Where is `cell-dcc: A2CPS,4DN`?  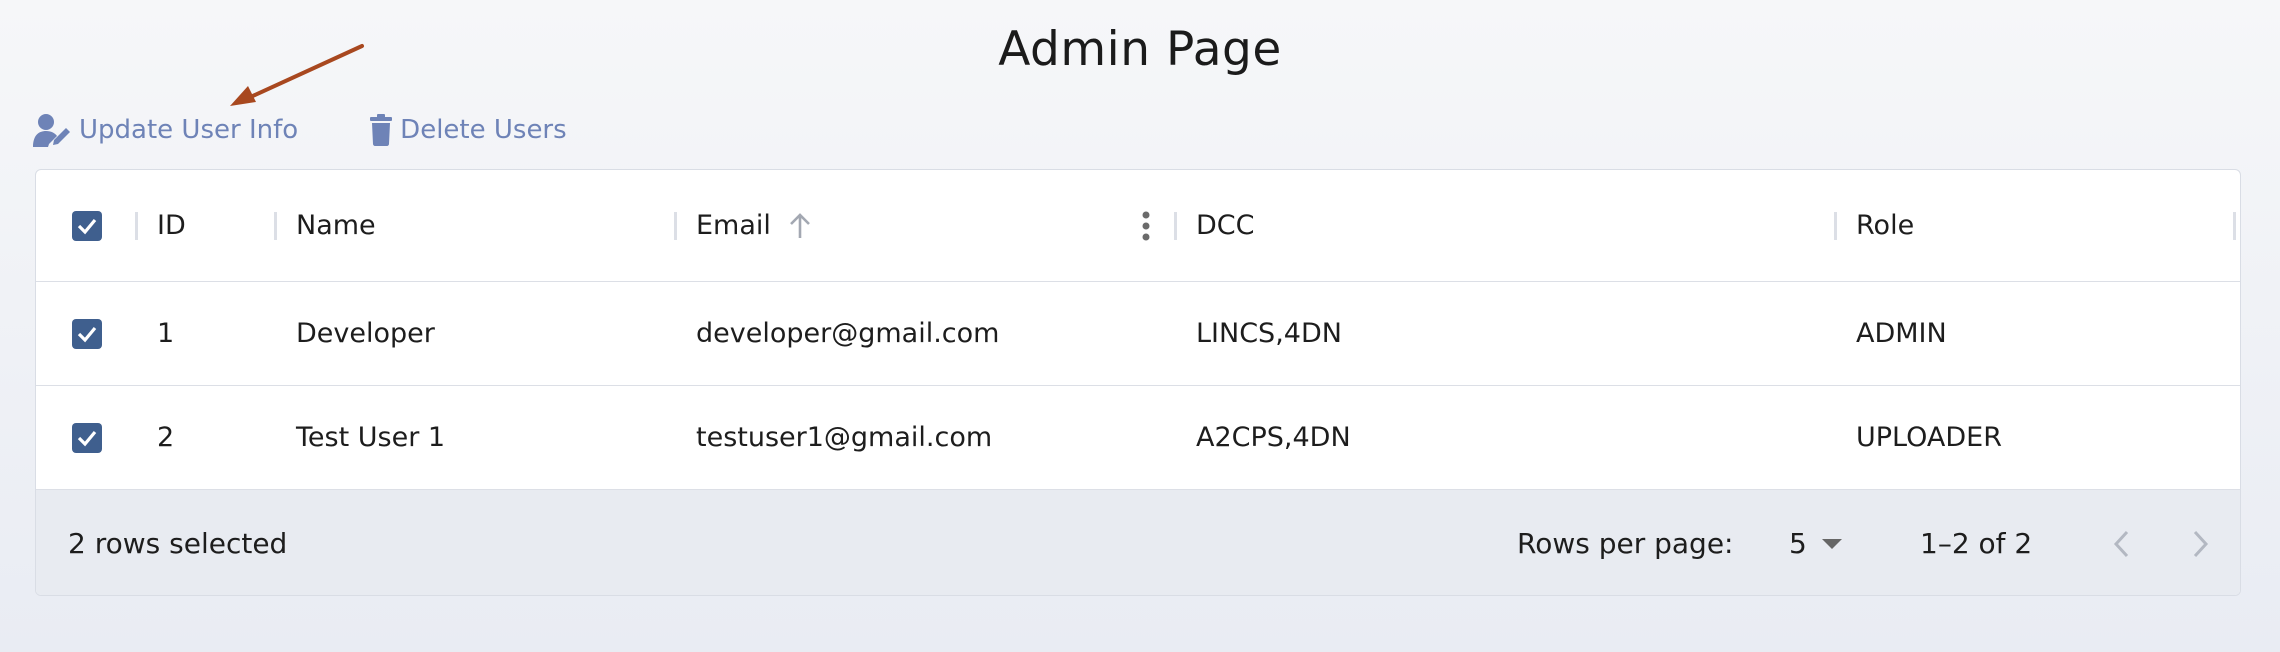 cell-dcc: A2CPS,4DN is located at coordinates (1273, 437).